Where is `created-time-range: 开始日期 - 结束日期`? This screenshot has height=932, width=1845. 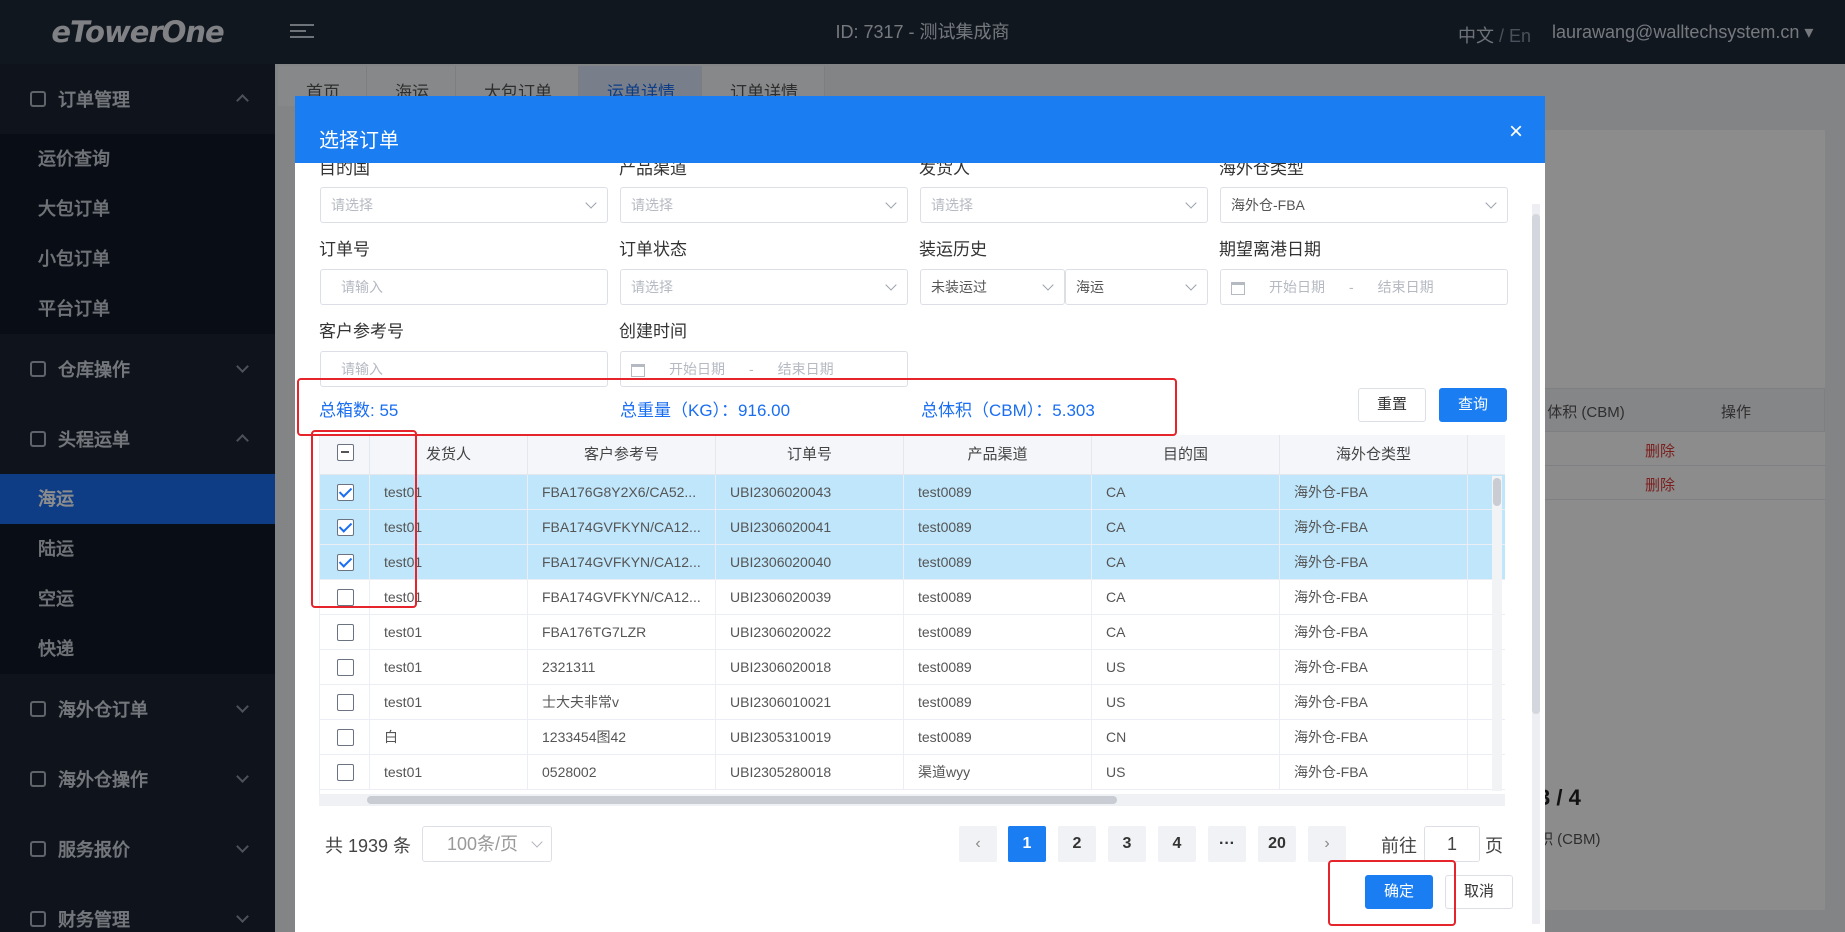 created-time-range: 开始日期 - 结束日期 is located at coordinates (764, 369).